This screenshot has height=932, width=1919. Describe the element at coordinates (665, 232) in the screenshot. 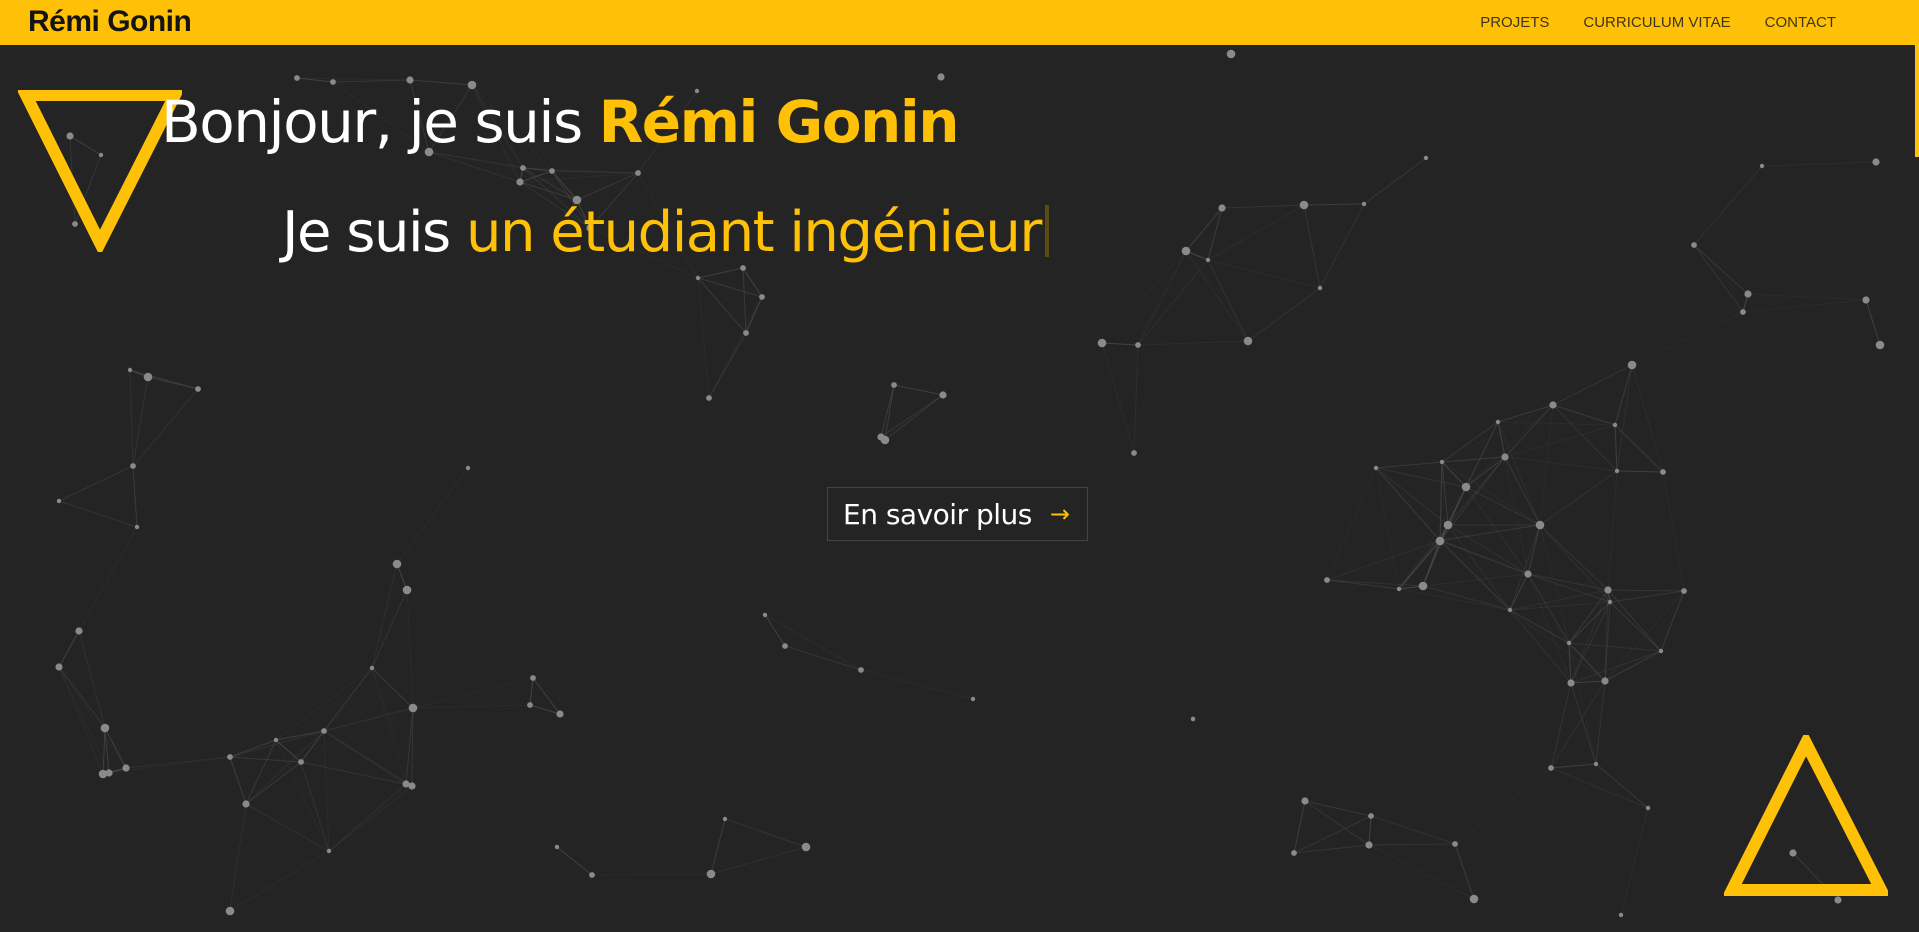

I see `hero-subtitle: Je suis un étudiant ingénieur` at that location.